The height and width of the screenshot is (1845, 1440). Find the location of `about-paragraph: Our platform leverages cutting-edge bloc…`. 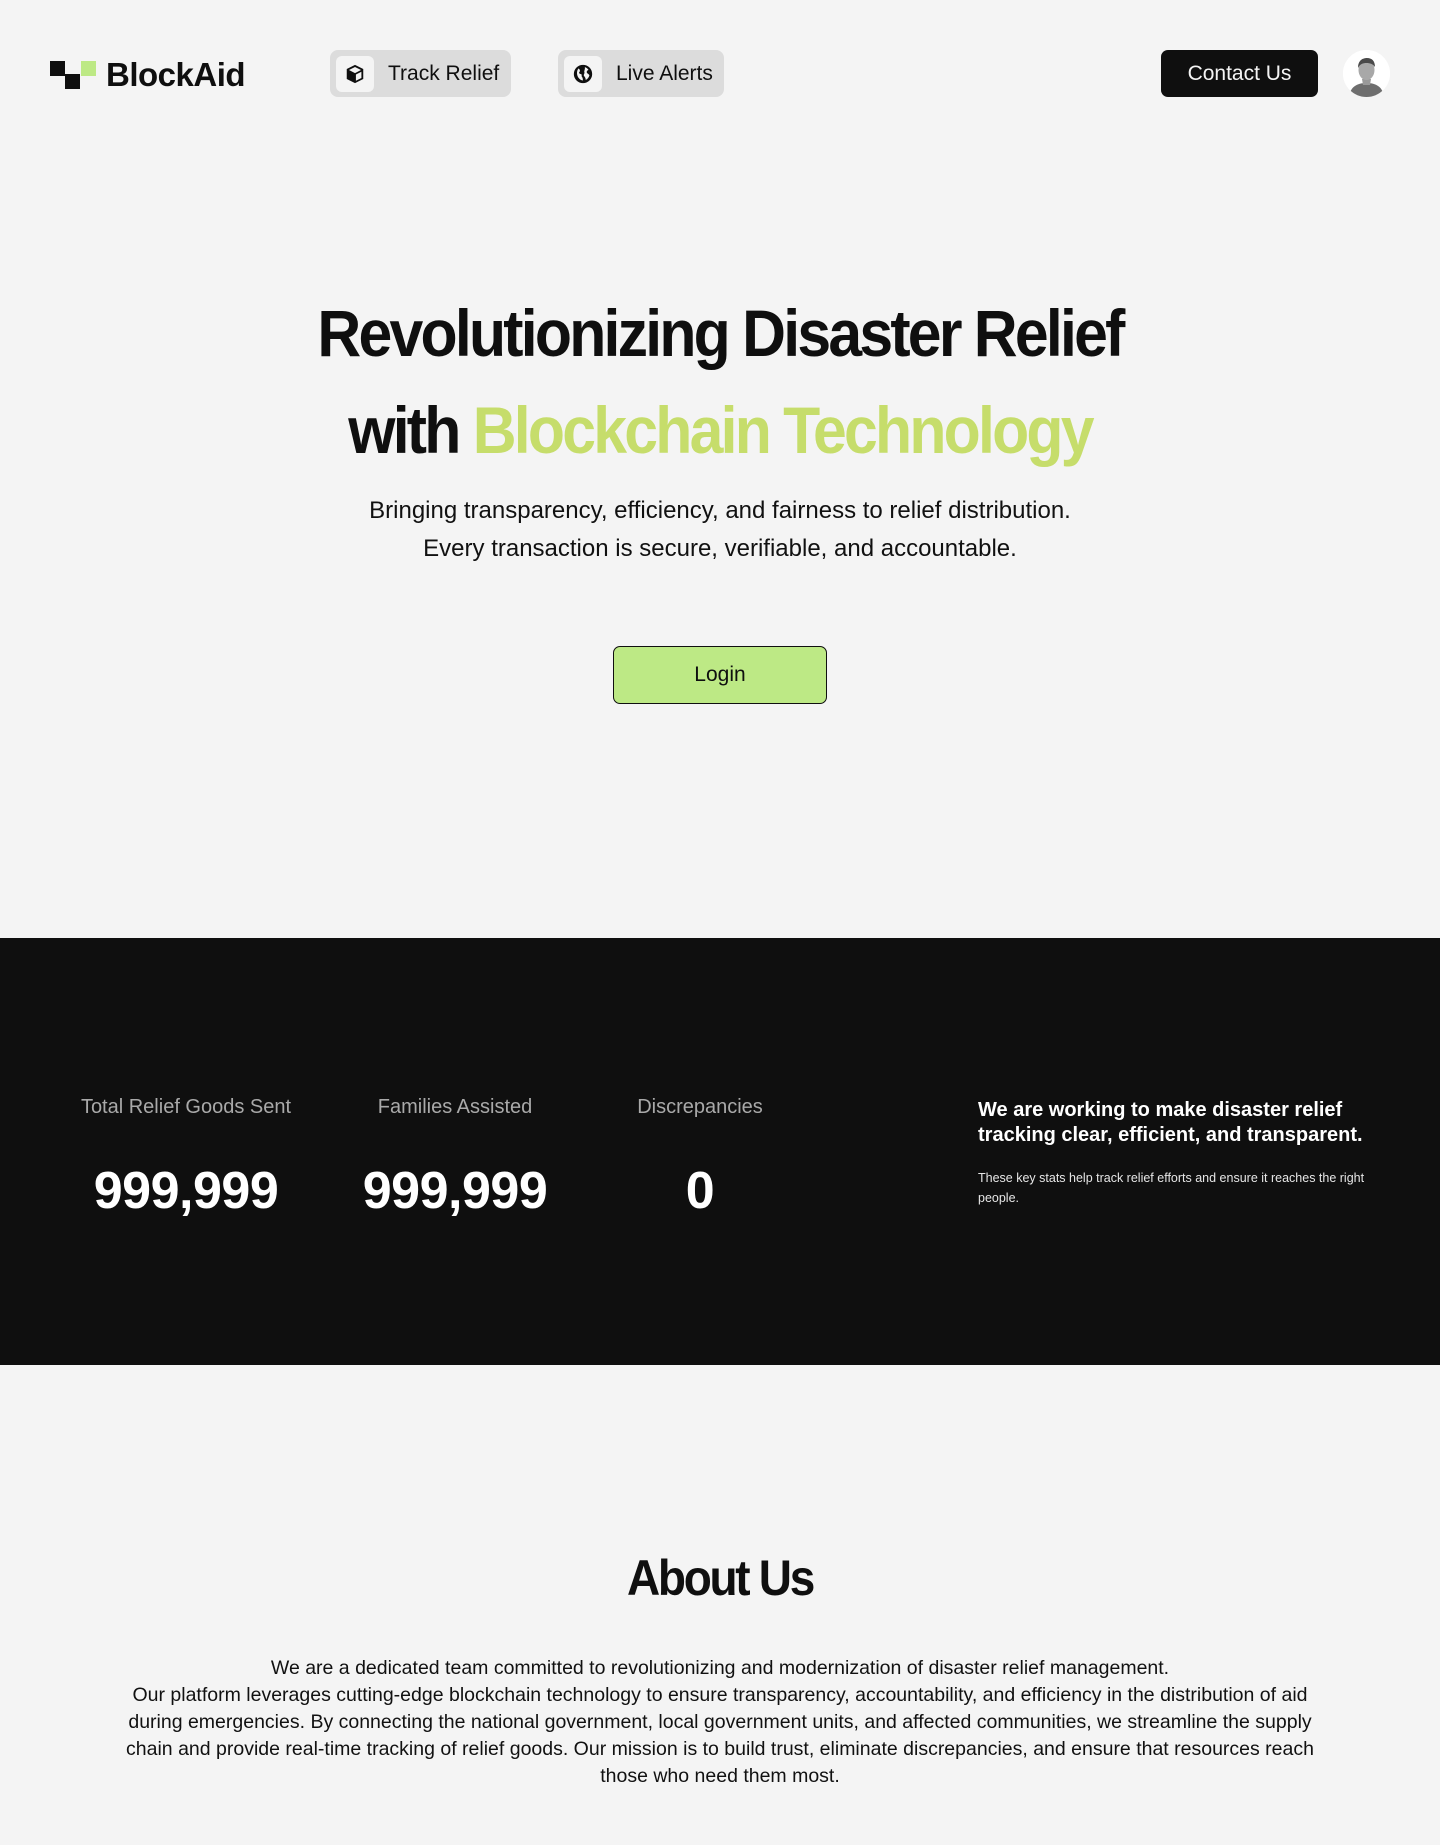

about-paragraph: Our platform leverages cutting-edge bloc… is located at coordinates (720, 1735).